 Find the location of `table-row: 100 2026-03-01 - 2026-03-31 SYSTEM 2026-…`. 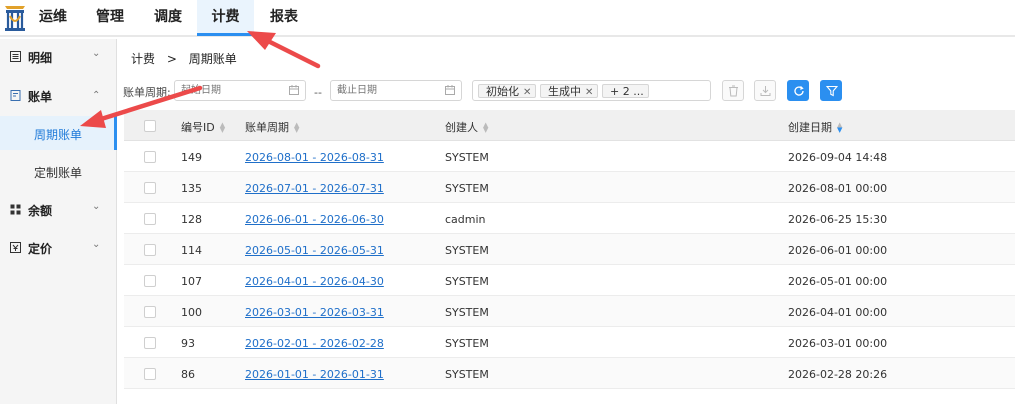

table-row: 100 2026-03-01 - 2026-03-31 SYSTEM 2026-… is located at coordinates (569, 311).